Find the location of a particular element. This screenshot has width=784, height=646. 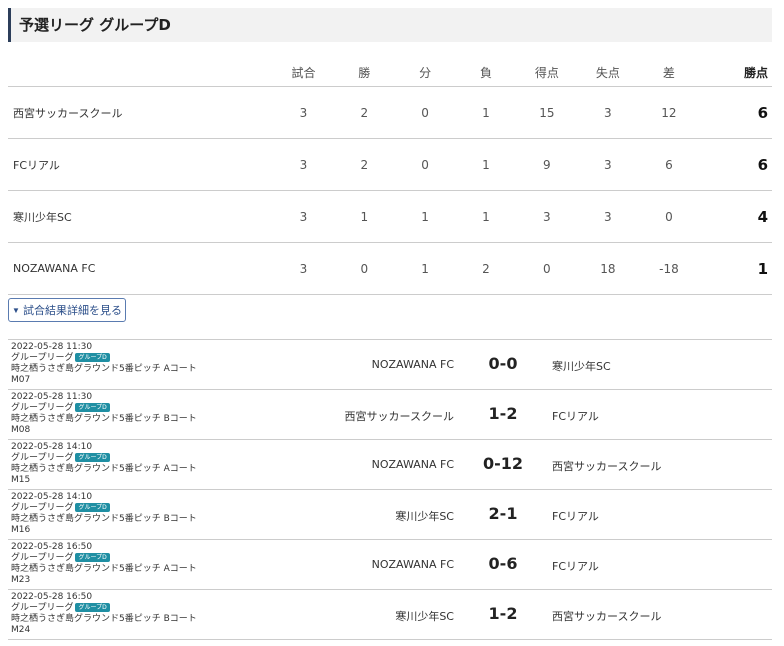

goal-difference: 6 is located at coordinates (669, 164).